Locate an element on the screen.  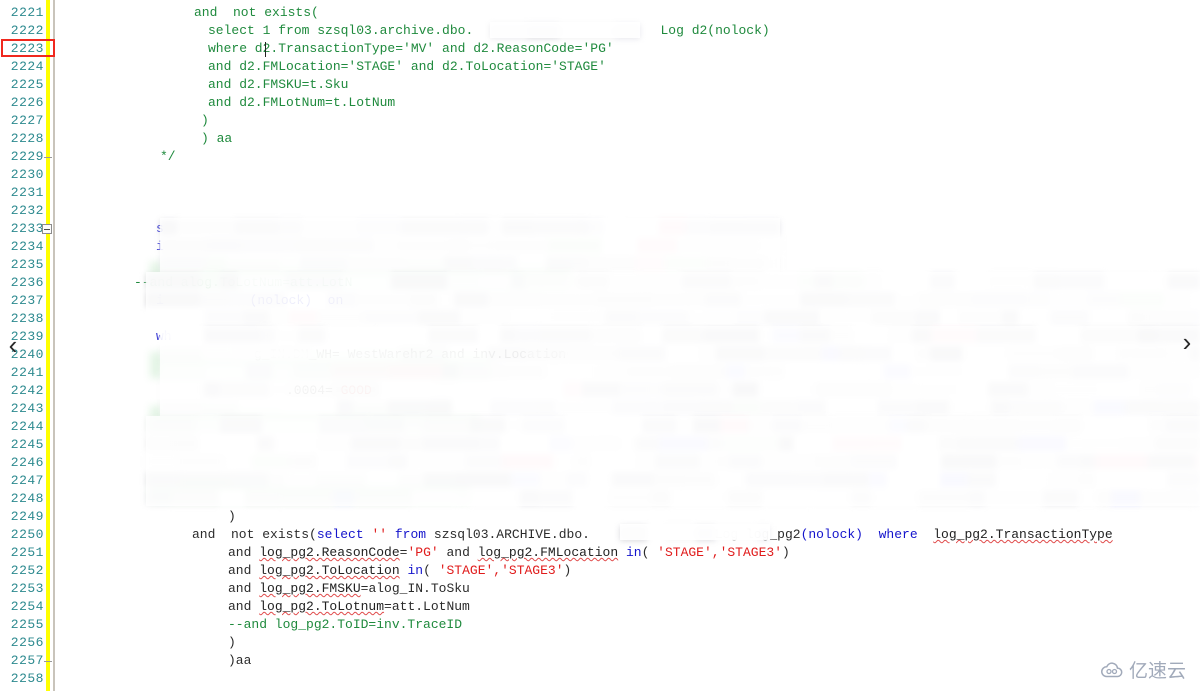
code-line: wh is located at coordinates (164, 337).